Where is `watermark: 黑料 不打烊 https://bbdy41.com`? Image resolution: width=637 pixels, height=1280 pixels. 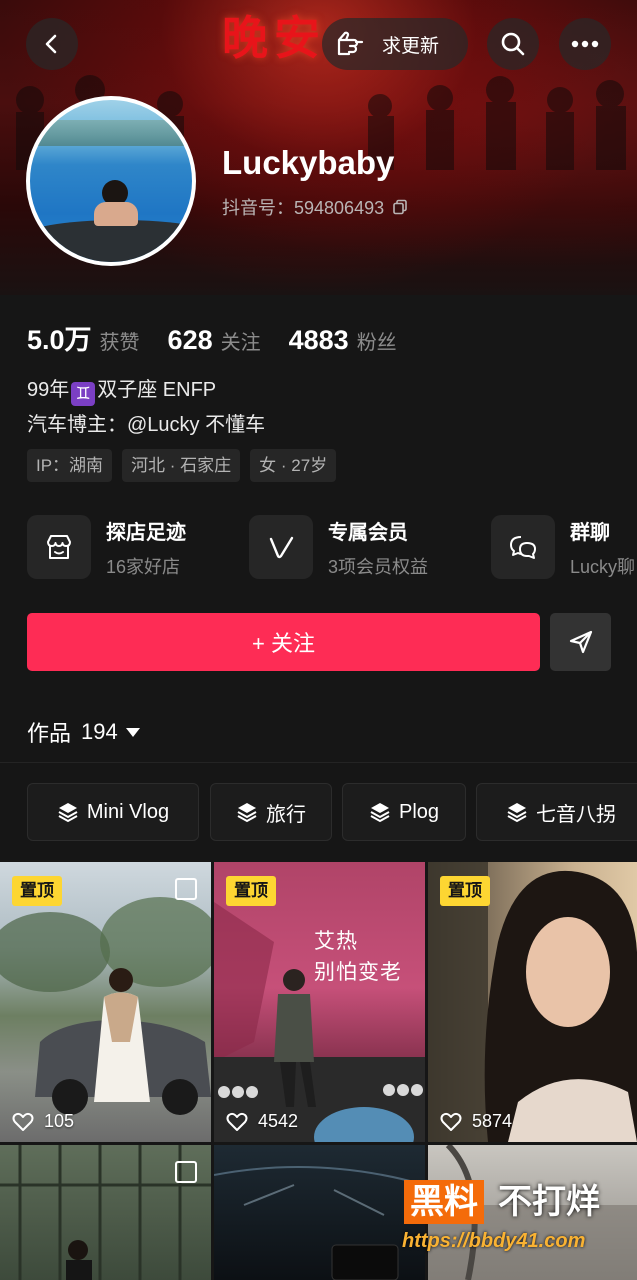
watermark: 黑料 不打烊 https://bbdy41.com is located at coordinates (518, 1230).